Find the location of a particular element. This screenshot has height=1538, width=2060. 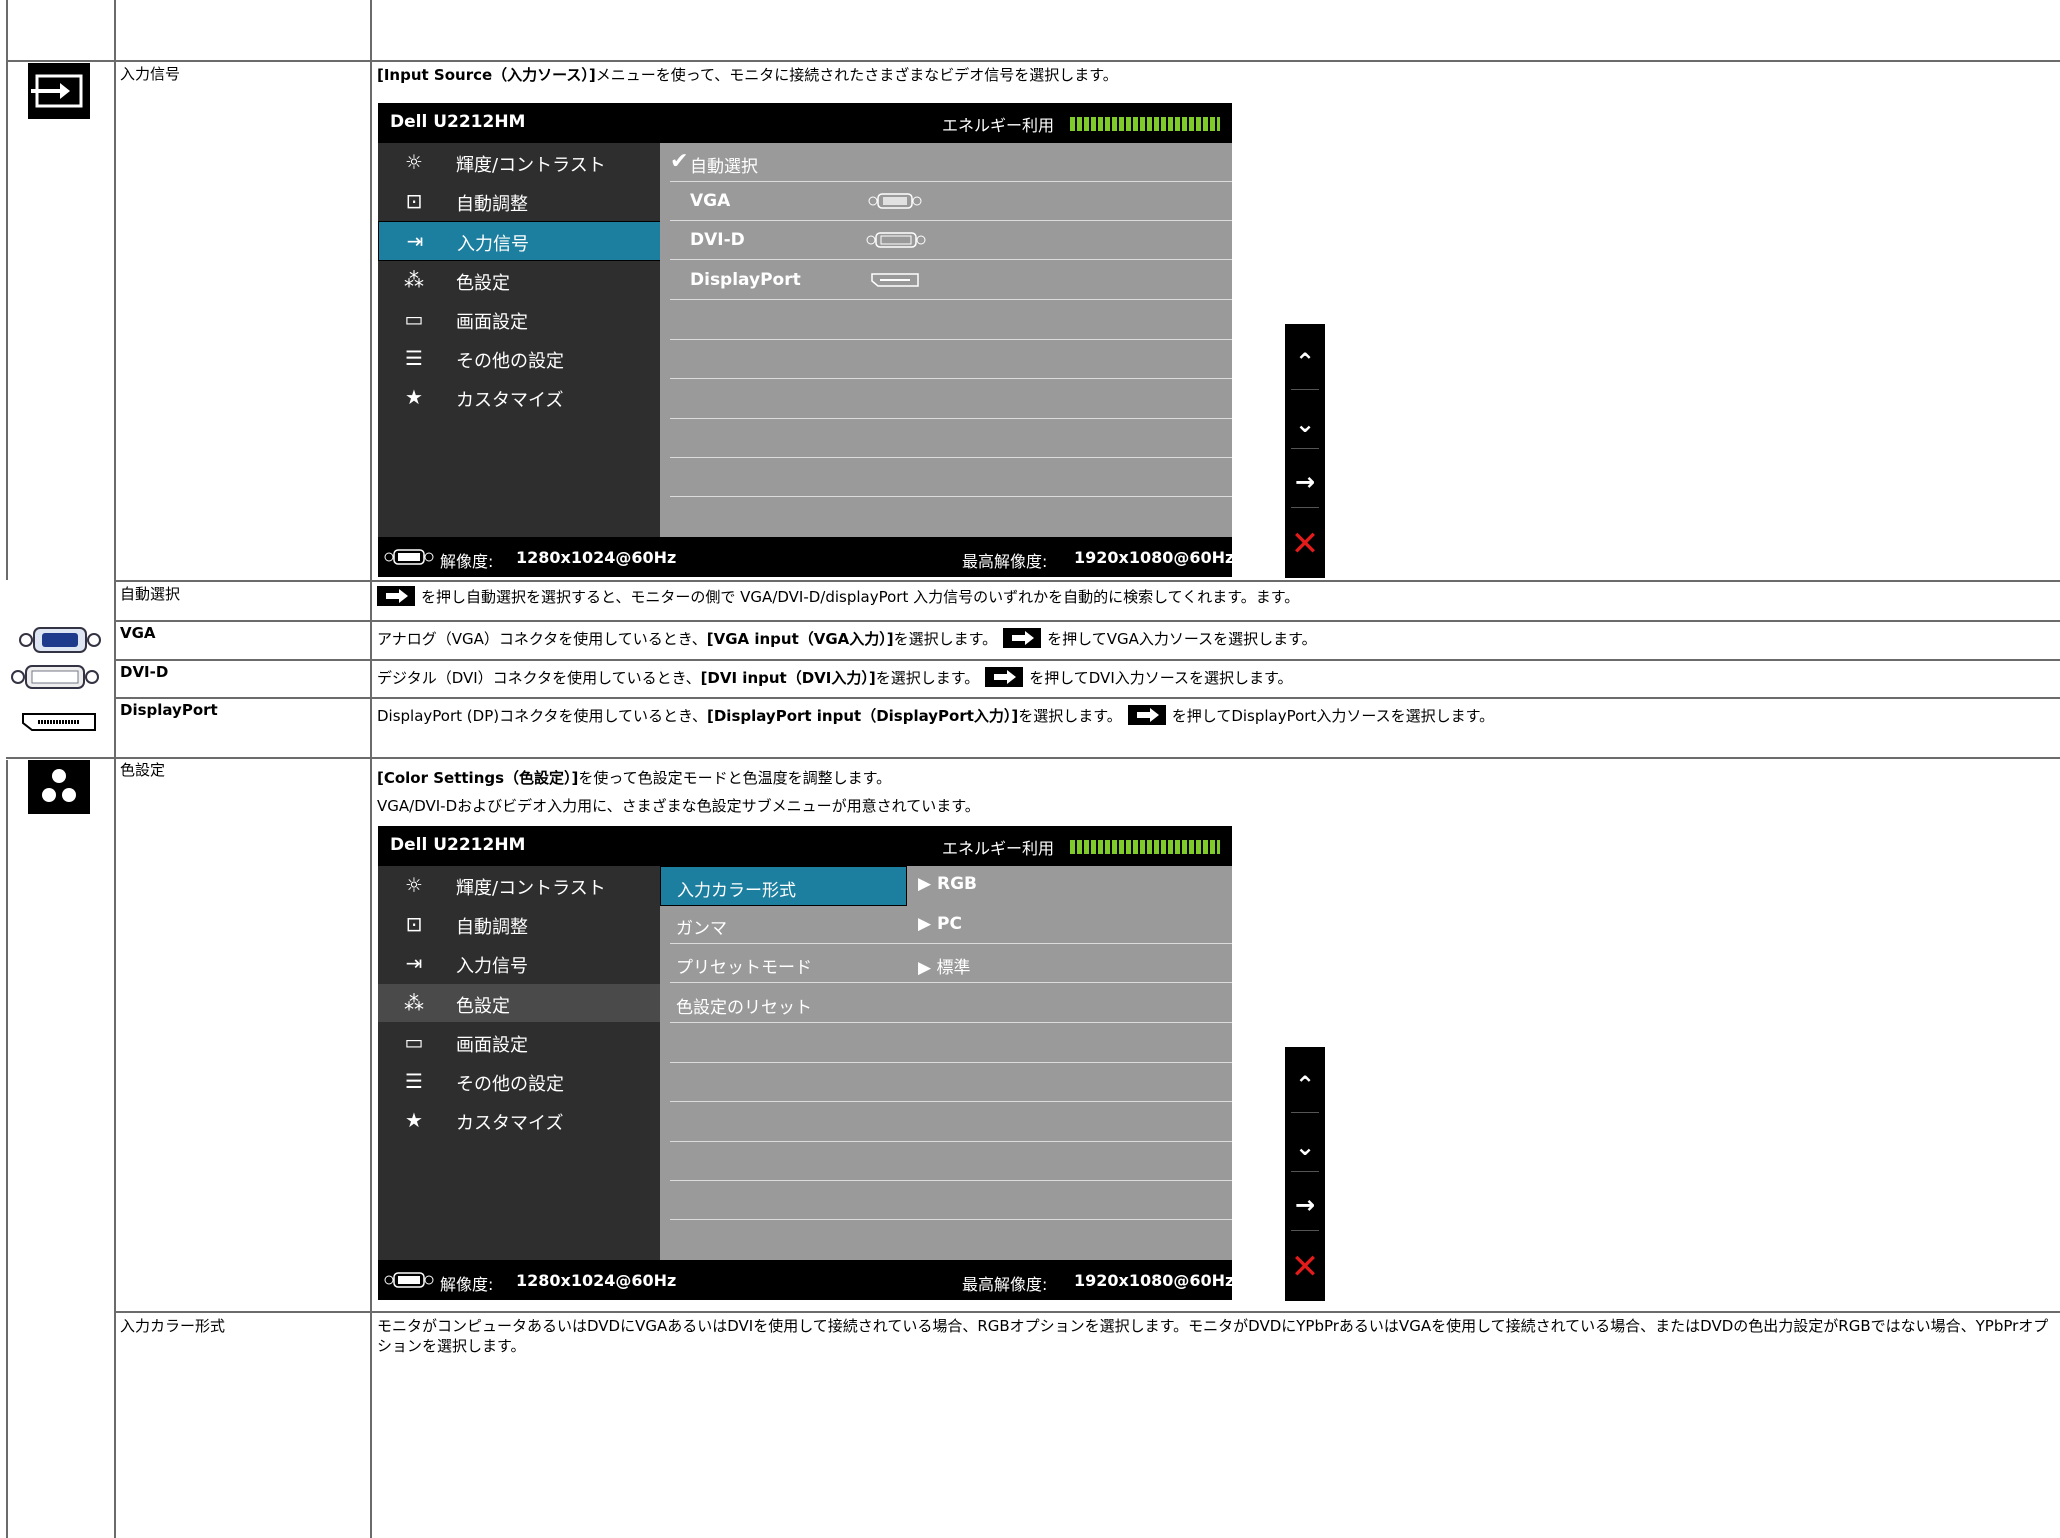

arrow-right-icon: ▶ is located at coordinates (925, 924).